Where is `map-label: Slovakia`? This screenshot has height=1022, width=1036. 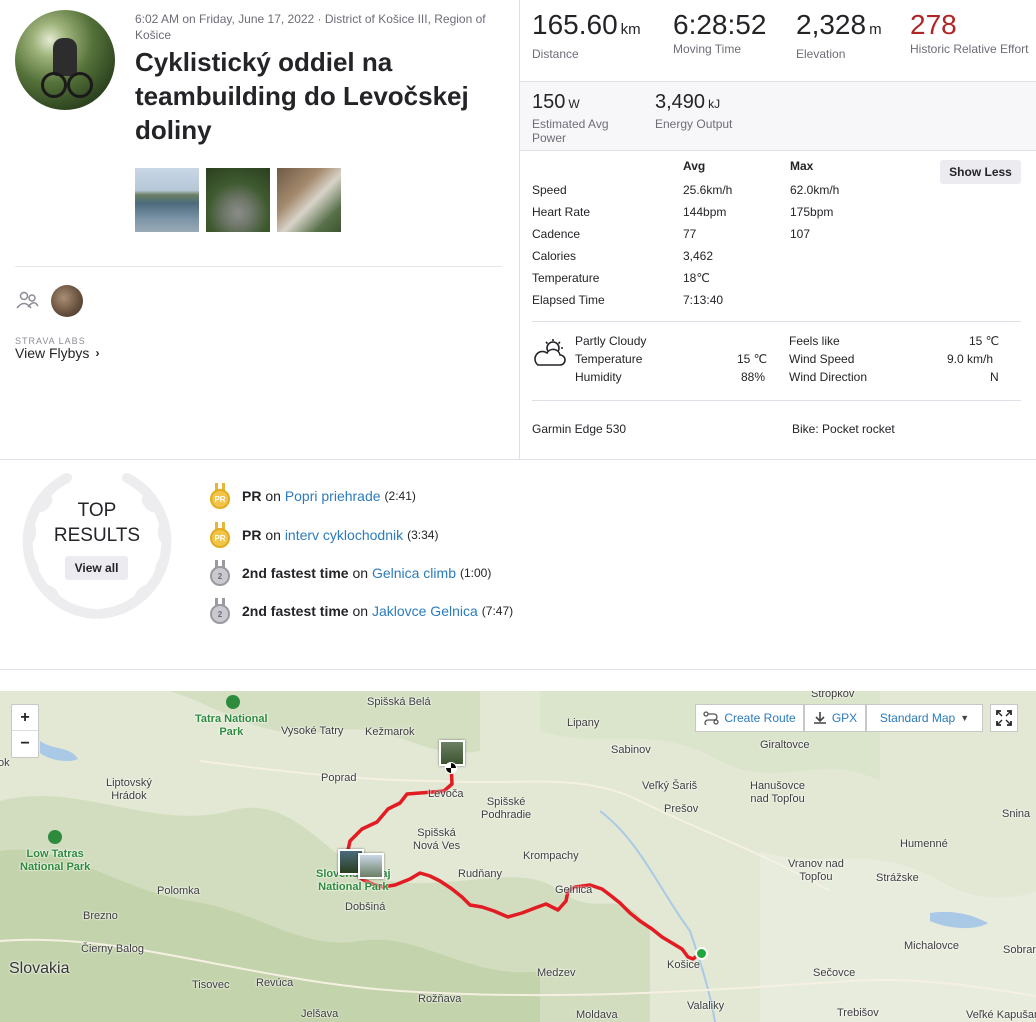
map-label: Slovakia is located at coordinates (39, 968).